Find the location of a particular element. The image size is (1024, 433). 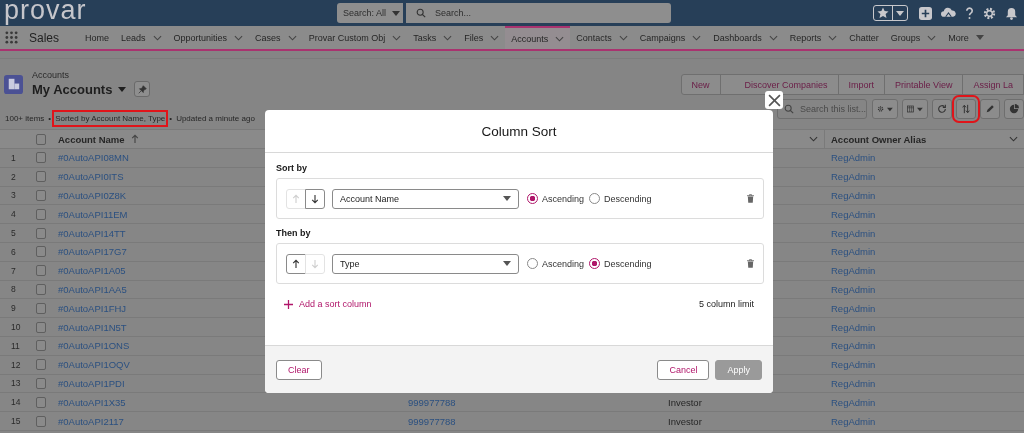

account-name-link: #0AutoAPI0Z8K is located at coordinates (92, 195).